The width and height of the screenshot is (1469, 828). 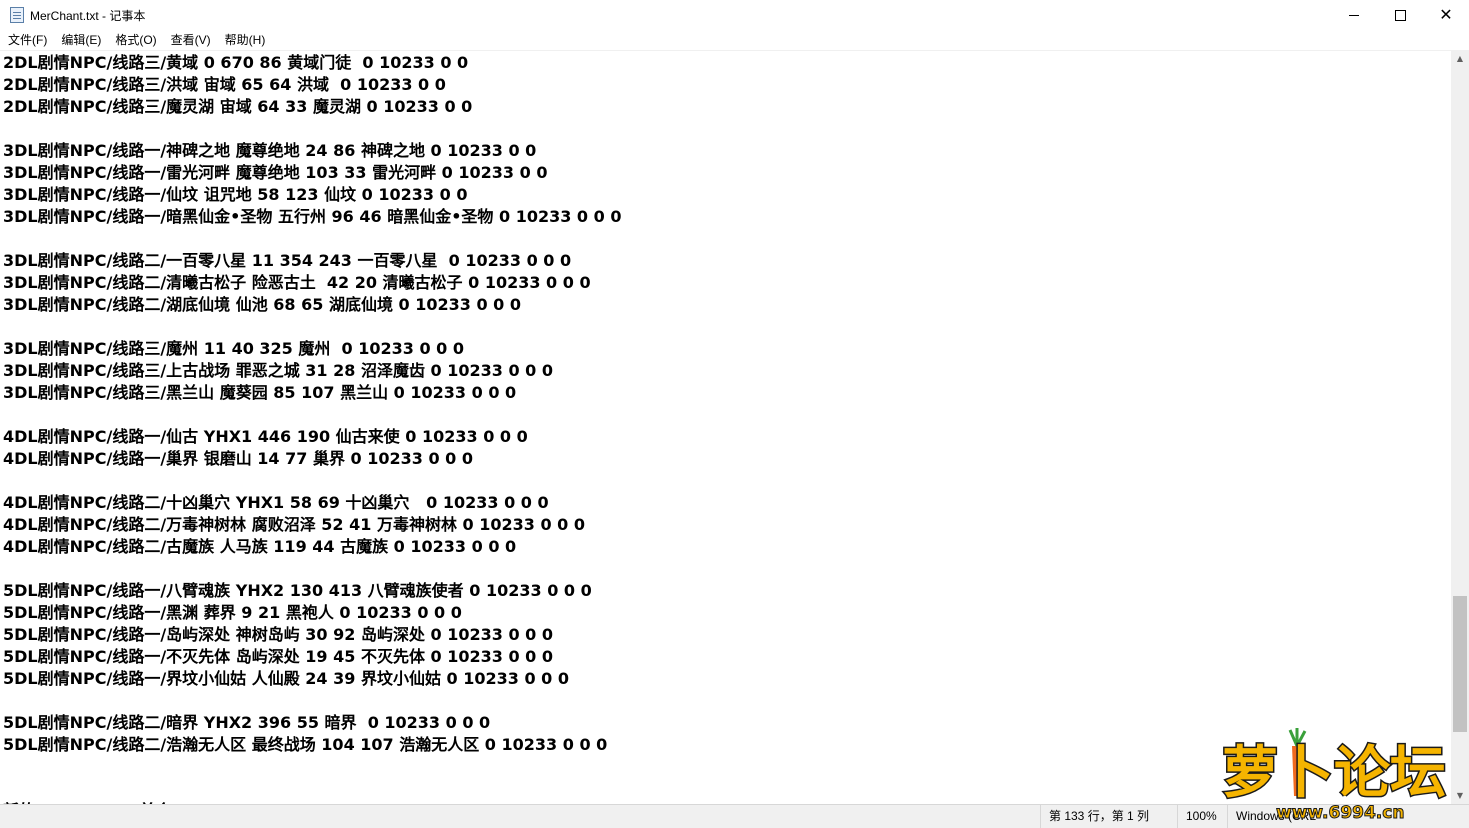 I want to click on maximize-icon, so click(x=1400, y=15).